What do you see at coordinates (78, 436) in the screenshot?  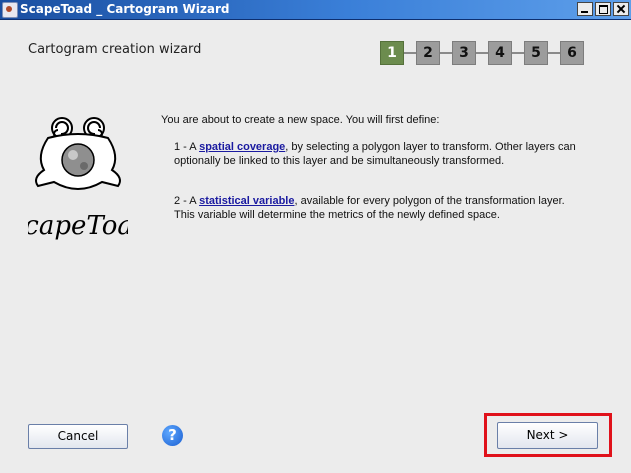 I see `cancel-button: Cancel` at bounding box center [78, 436].